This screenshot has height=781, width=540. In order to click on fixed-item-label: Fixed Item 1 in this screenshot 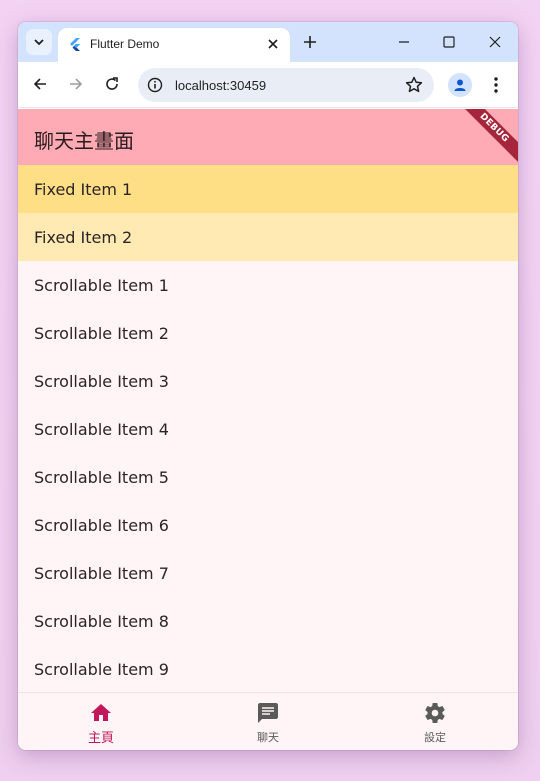, I will do `click(83, 189)`.